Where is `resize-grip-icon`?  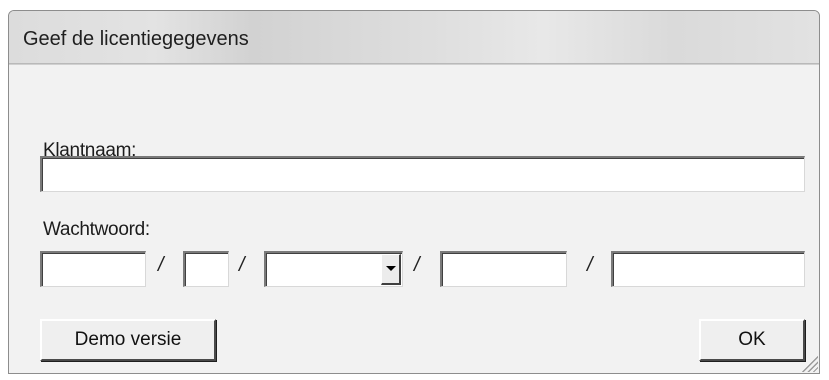 resize-grip-icon is located at coordinates (809, 363).